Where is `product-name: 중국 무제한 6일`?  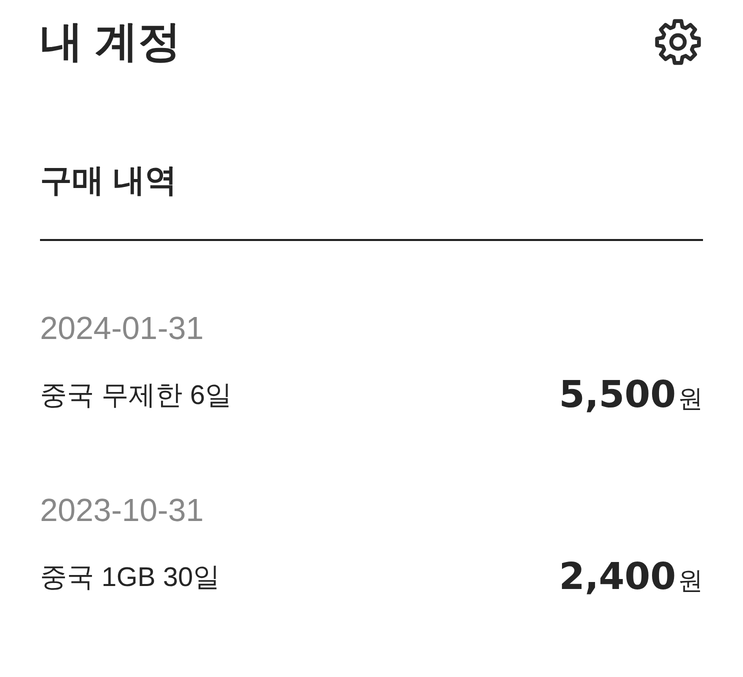 product-name: 중국 무제한 6일 is located at coordinates (136, 395).